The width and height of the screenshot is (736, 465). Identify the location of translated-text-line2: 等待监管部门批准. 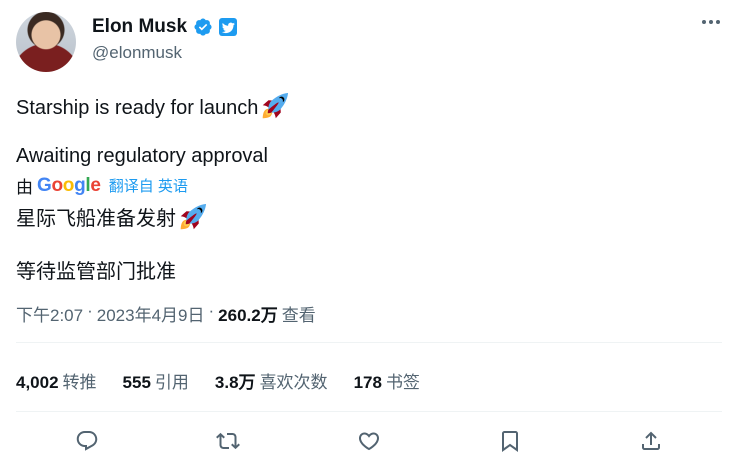
(96, 272).